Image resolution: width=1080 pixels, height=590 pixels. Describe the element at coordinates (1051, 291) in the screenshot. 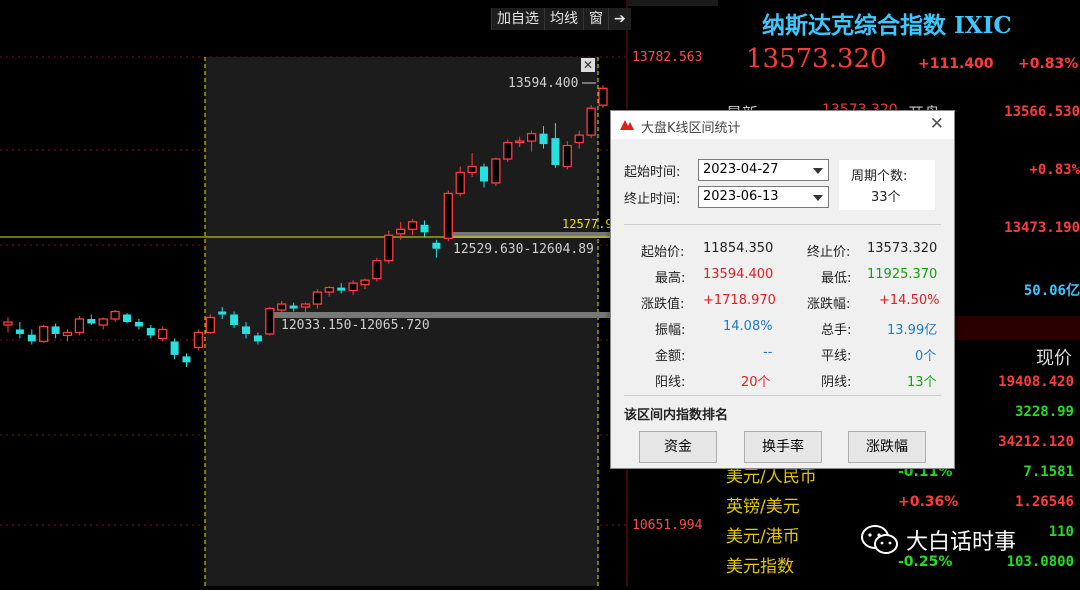

I see `amount-value: 50.06亿` at that location.